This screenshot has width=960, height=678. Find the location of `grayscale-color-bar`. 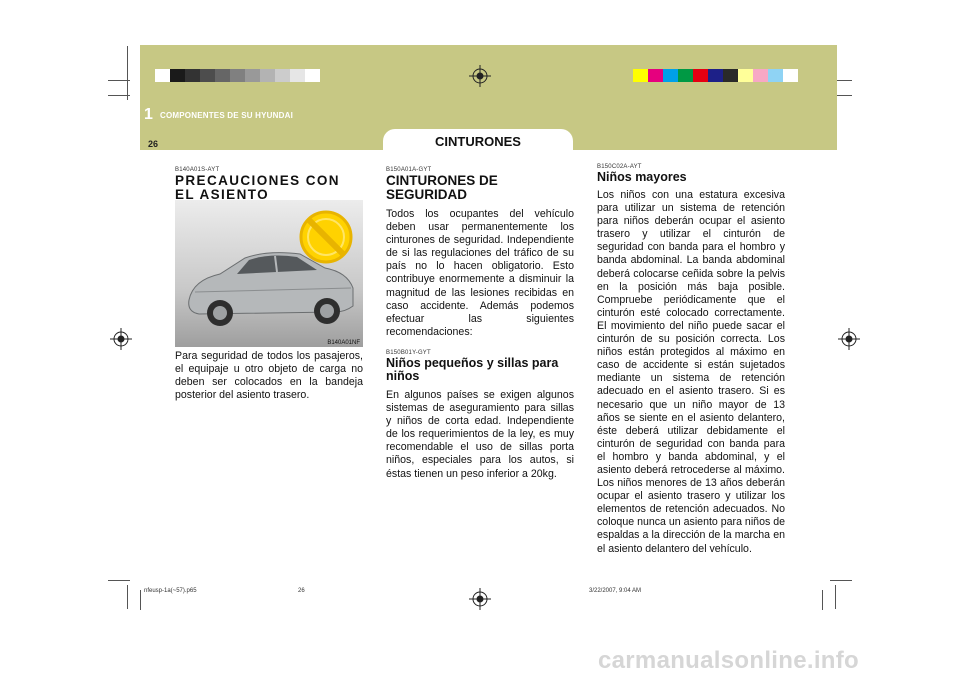

grayscale-color-bar is located at coordinates (237, 75).